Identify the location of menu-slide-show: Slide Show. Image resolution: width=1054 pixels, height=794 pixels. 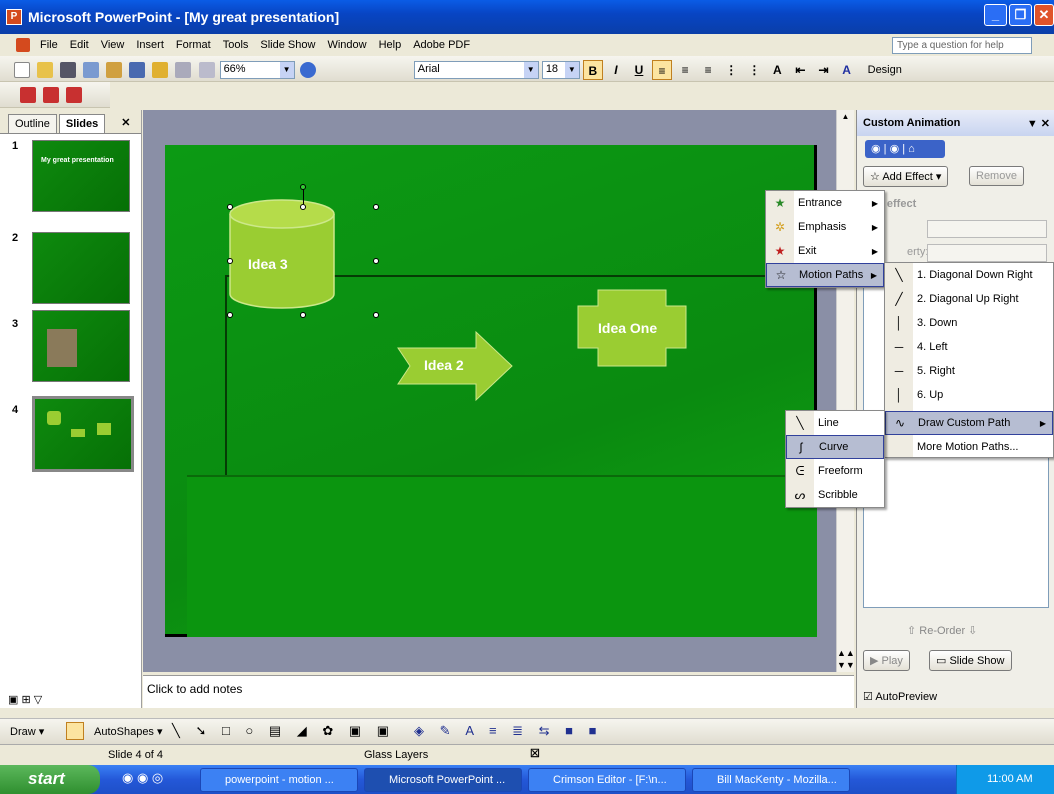
(287, 45).